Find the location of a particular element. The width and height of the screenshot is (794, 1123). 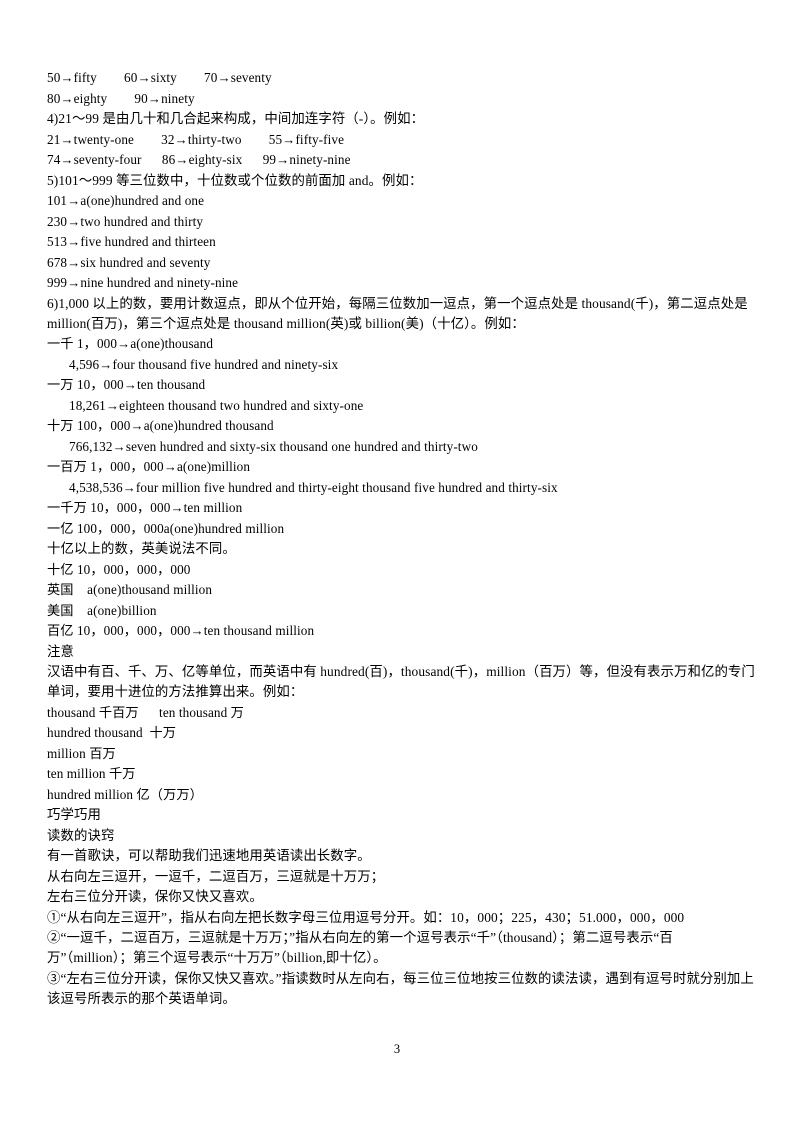

text-line-unit-million: million 百万 is located at coordinates (81, 753).